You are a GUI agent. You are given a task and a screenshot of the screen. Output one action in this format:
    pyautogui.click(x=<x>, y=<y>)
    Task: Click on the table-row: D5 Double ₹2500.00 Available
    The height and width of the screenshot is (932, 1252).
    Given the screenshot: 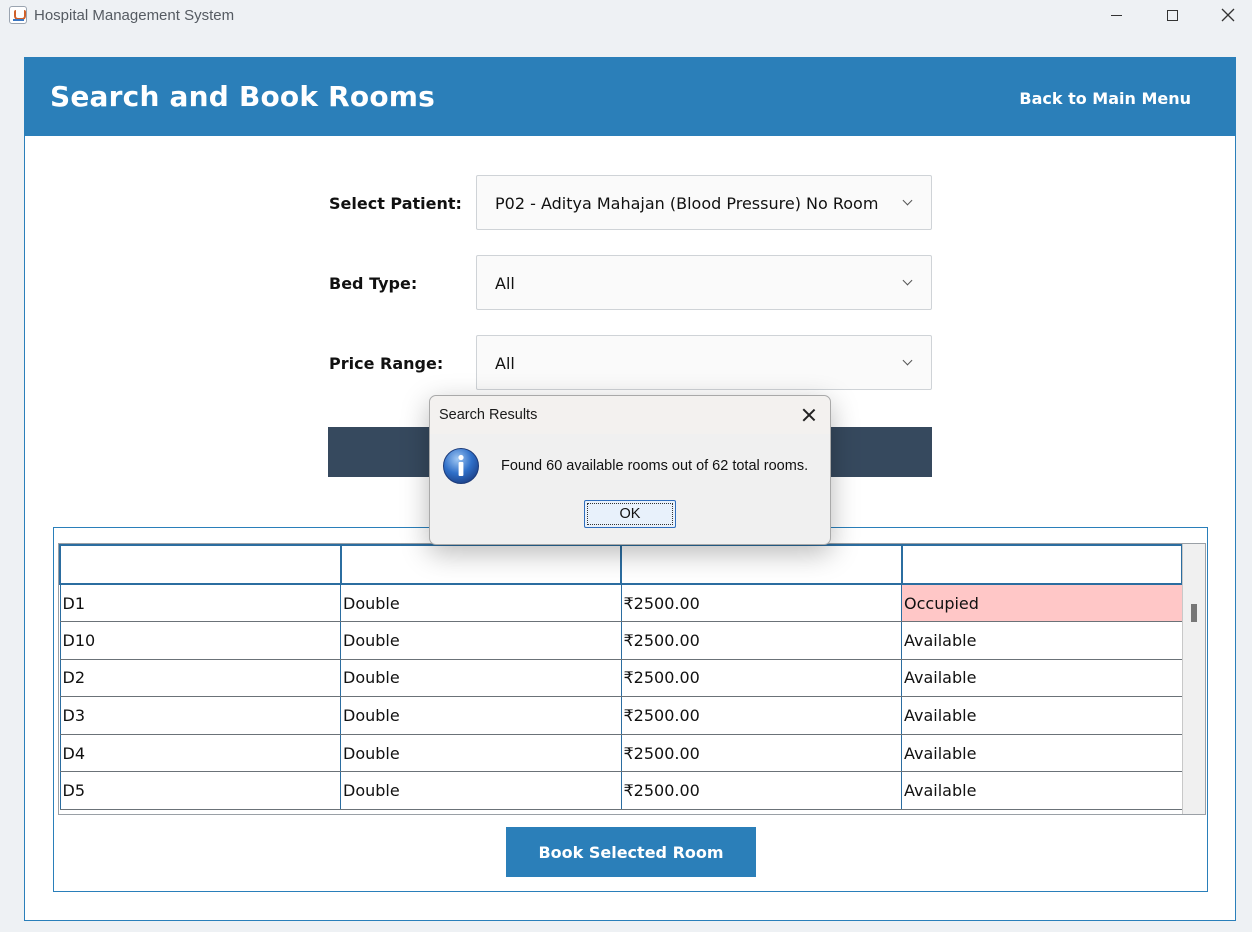 What is the action you would take?
    pyautogui.click(x=621, y=791)
    